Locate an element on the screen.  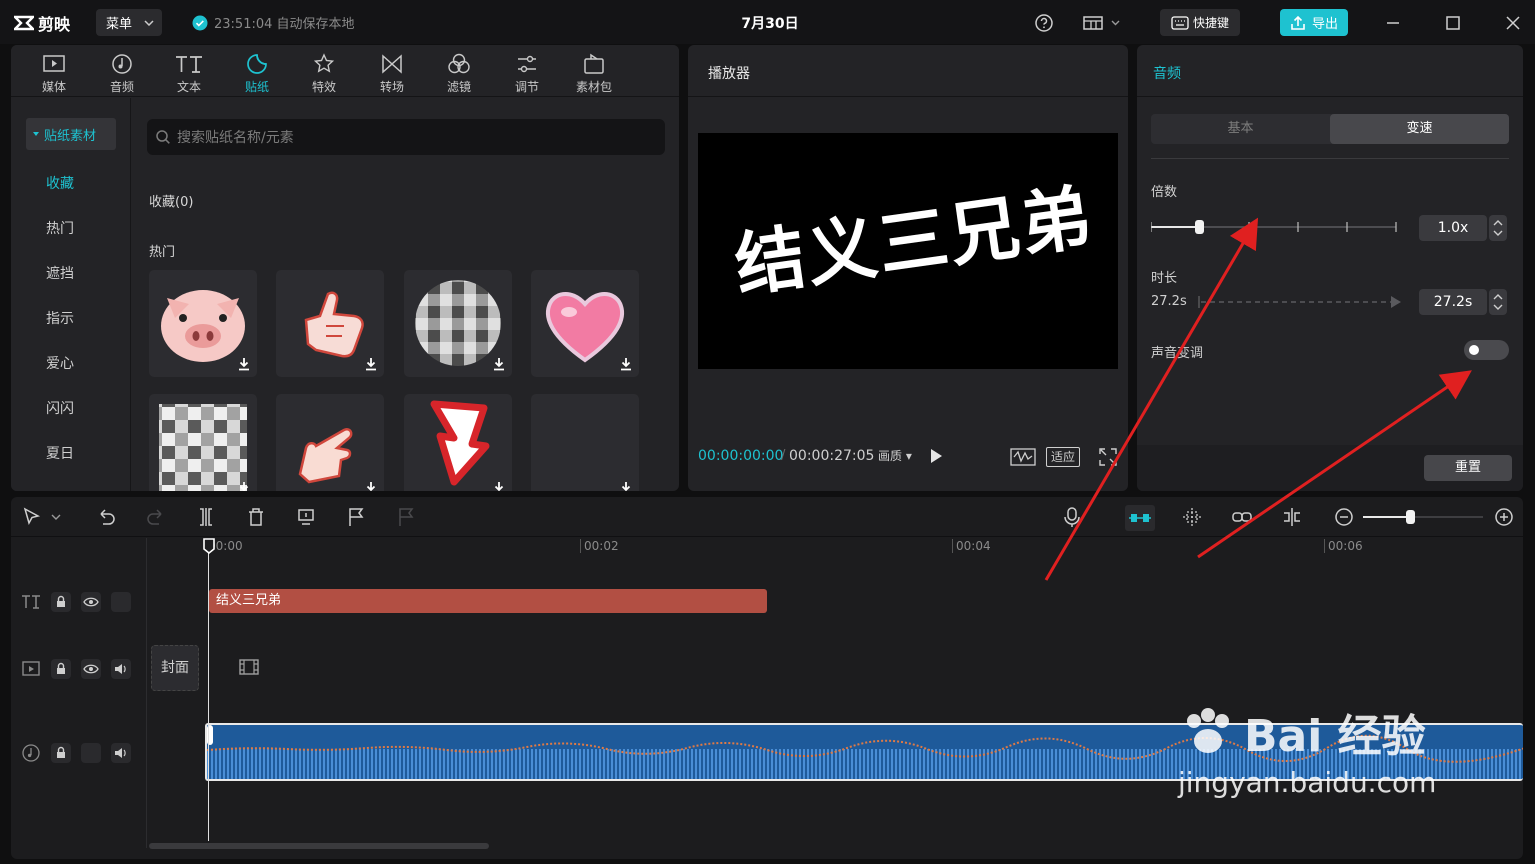
watermark-url: jingyan.baidu.com is located at coordinates (1307, 782).